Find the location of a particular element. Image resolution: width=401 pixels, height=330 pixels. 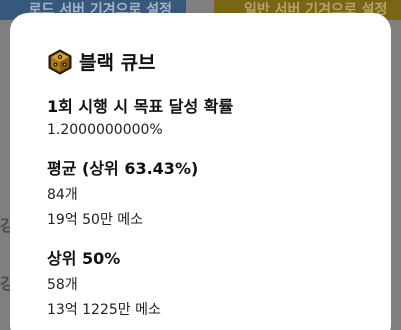

section-heading: 평균 (상위 63.43%) is located at coordinates (123, 168).